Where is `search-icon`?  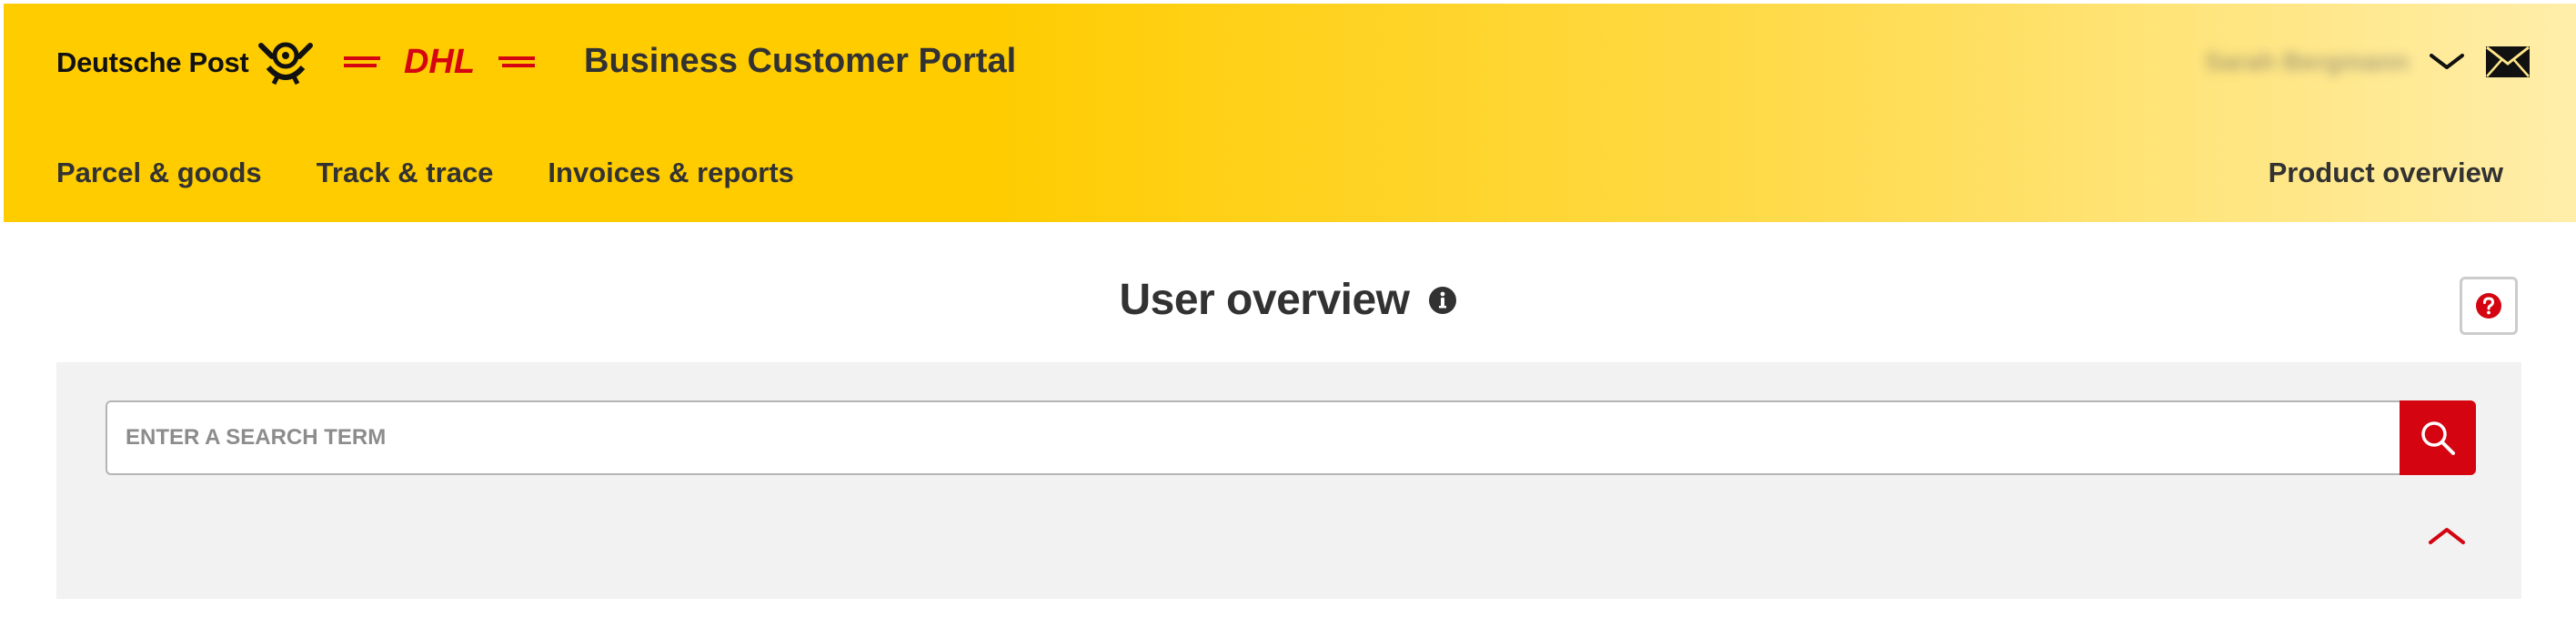 search-icon is located at coordinates (2438, 438).